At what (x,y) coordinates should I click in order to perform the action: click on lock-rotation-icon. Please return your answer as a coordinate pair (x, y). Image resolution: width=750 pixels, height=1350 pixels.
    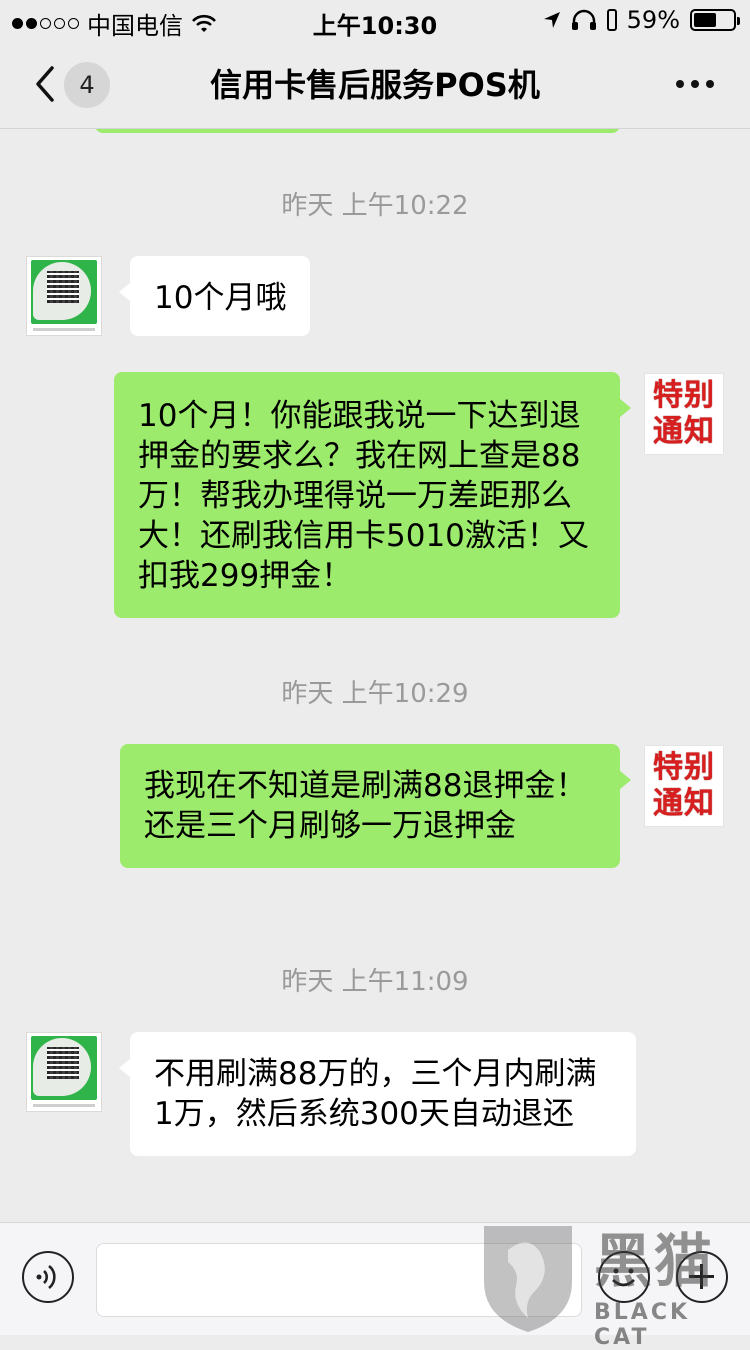
    Looking at the image, I should click on (611, 20).